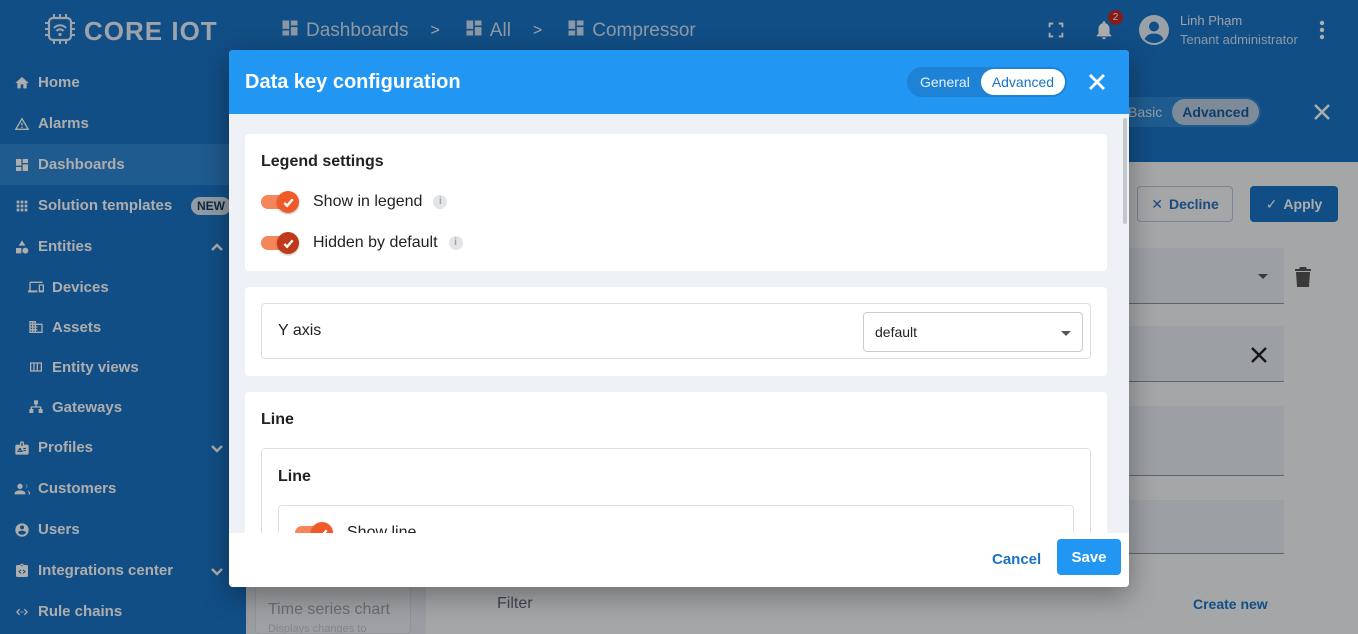 The image size is (1358, 634). I want to click on y-axis-row: Y axis default, so click(676, 331).